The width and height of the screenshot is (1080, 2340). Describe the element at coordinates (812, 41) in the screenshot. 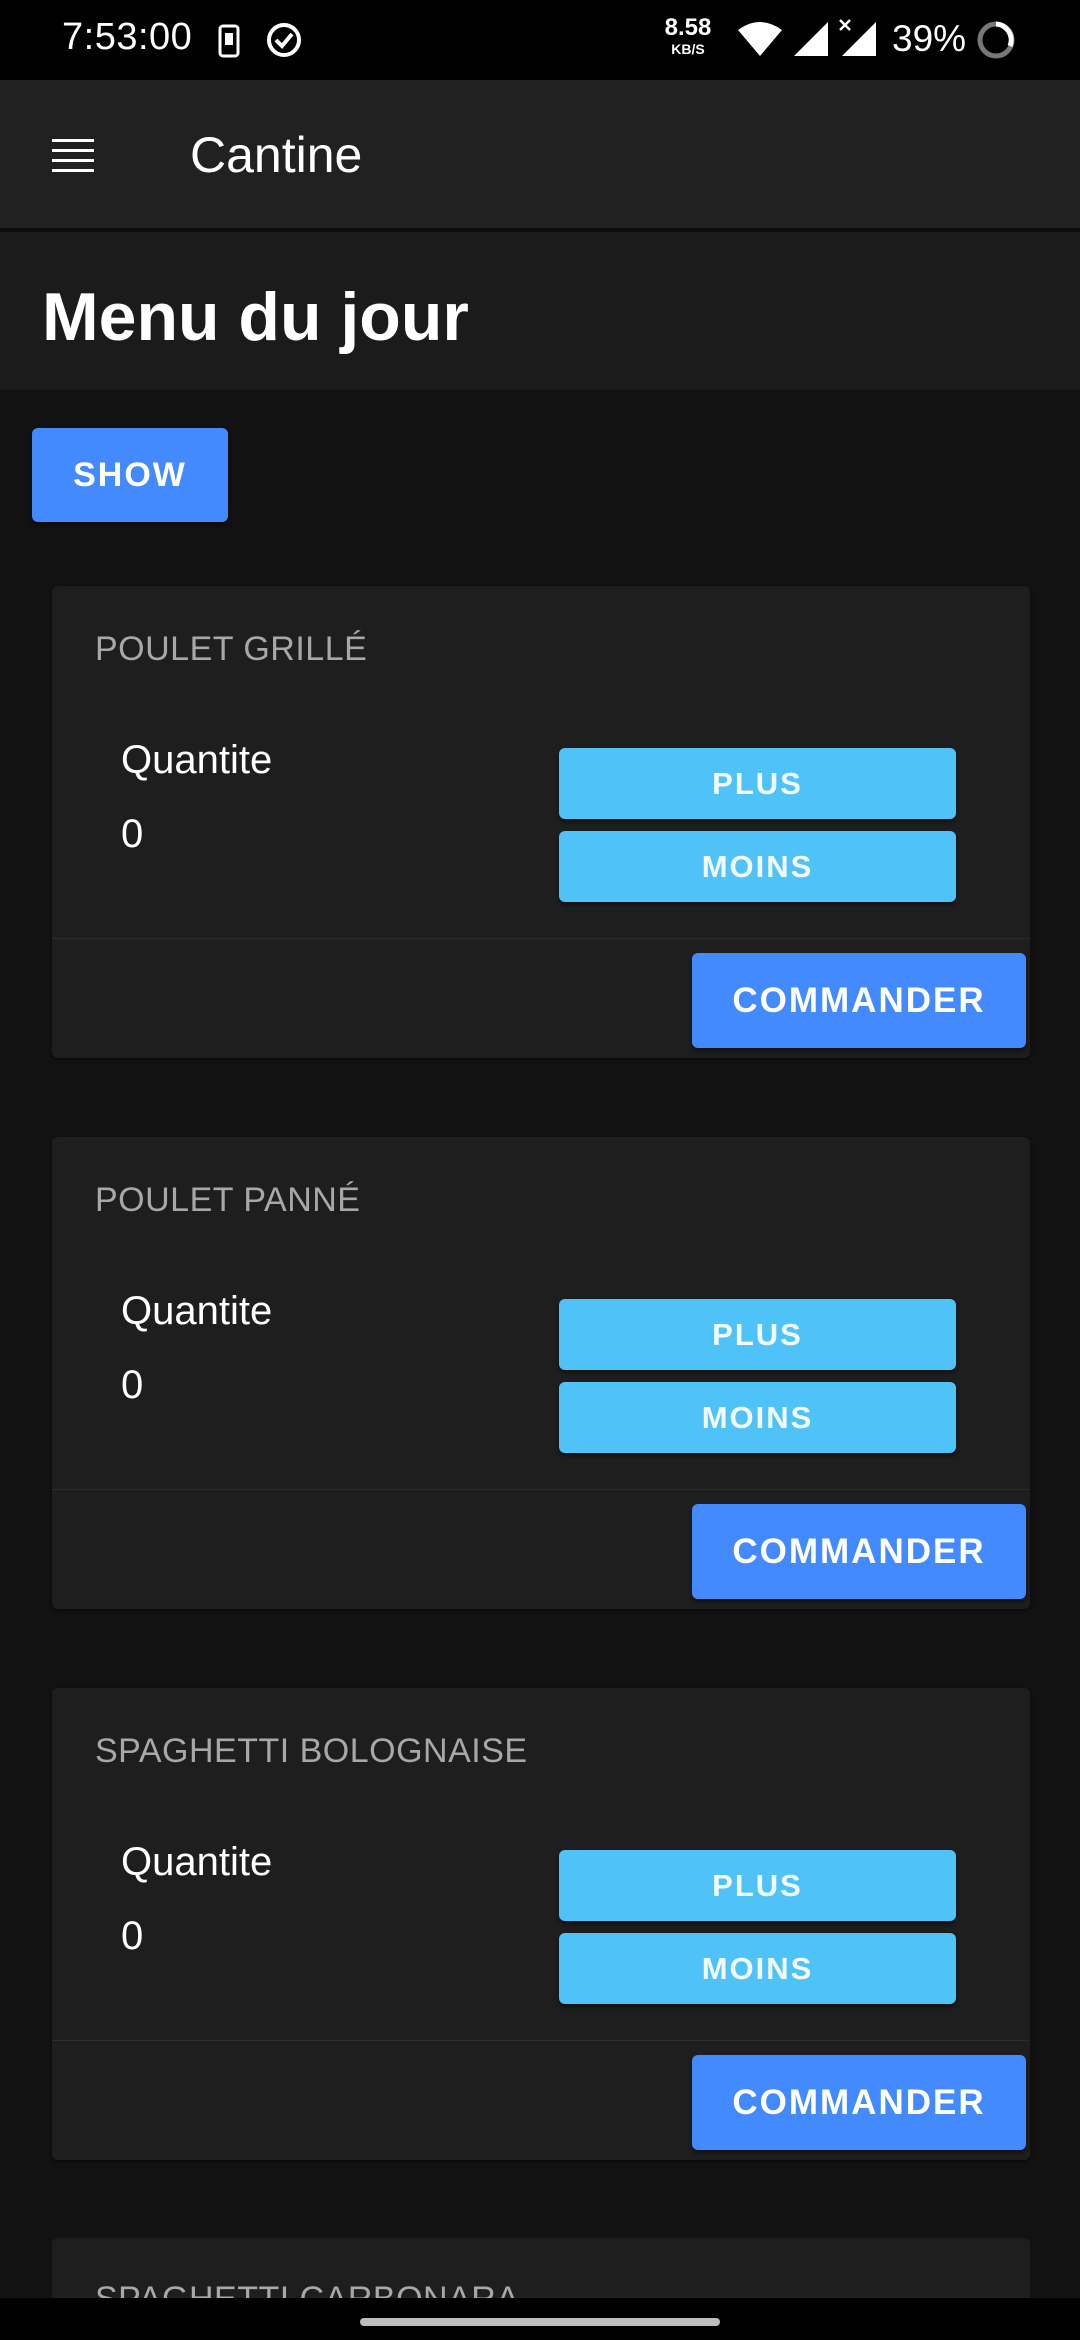

I see `cell-signal-icon` at that location.